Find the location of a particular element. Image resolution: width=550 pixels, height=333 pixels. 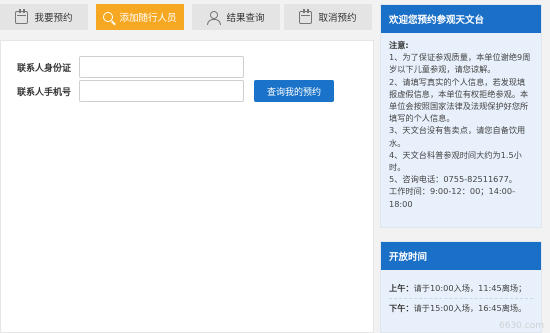

tab-label: 添加随行人员 is located at coordinates (148, 18).